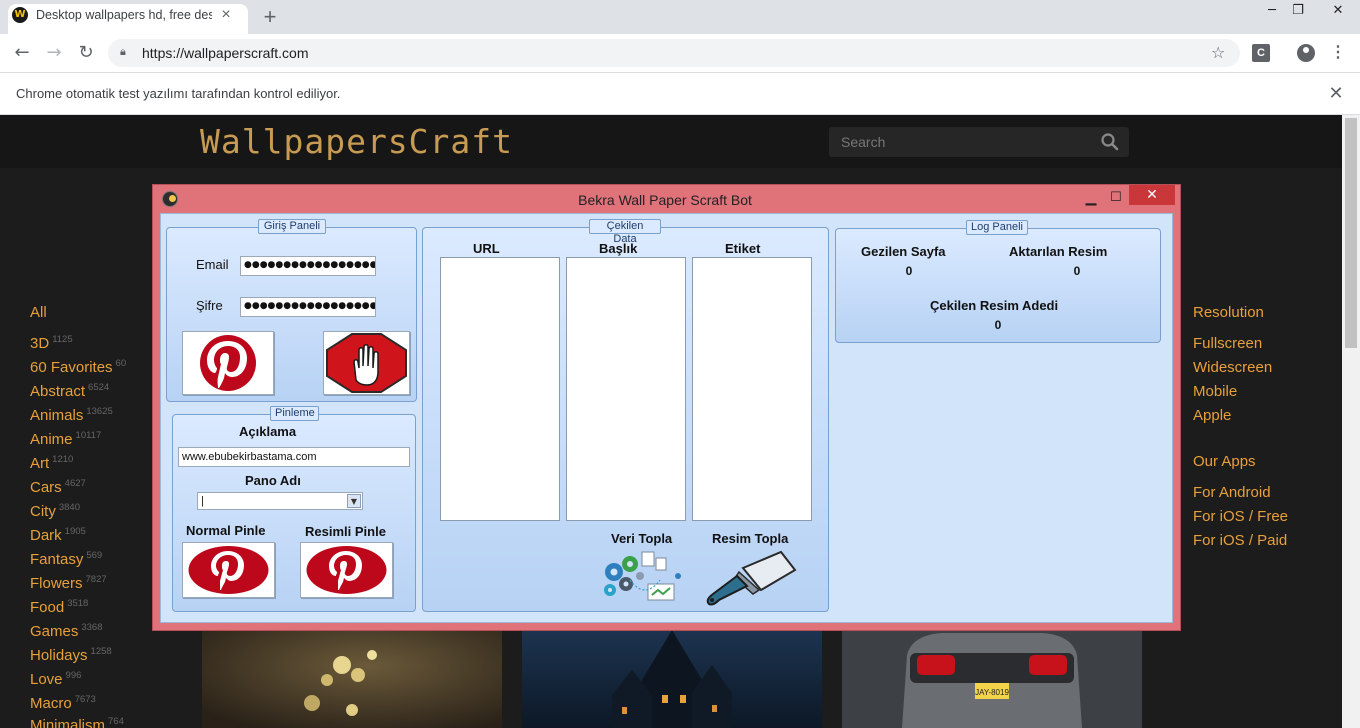  What do you see at coordinates (863, 142) in the screenshot?
I see `site-search-placeholder: Search` at bounding box center [863, 142].